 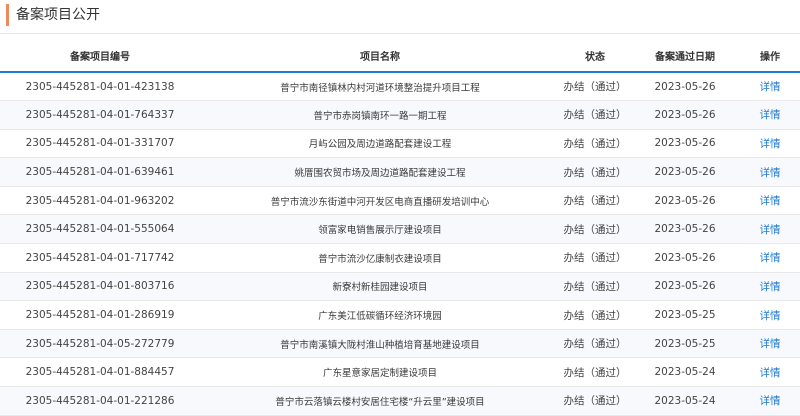 What do you see at coordinates (380, 401) in the screenshot?
I see `project-name-cell: 普宁市云落镇云楼村安居住宅楼“升云里”建设项目` at bounding box center [380, 401].